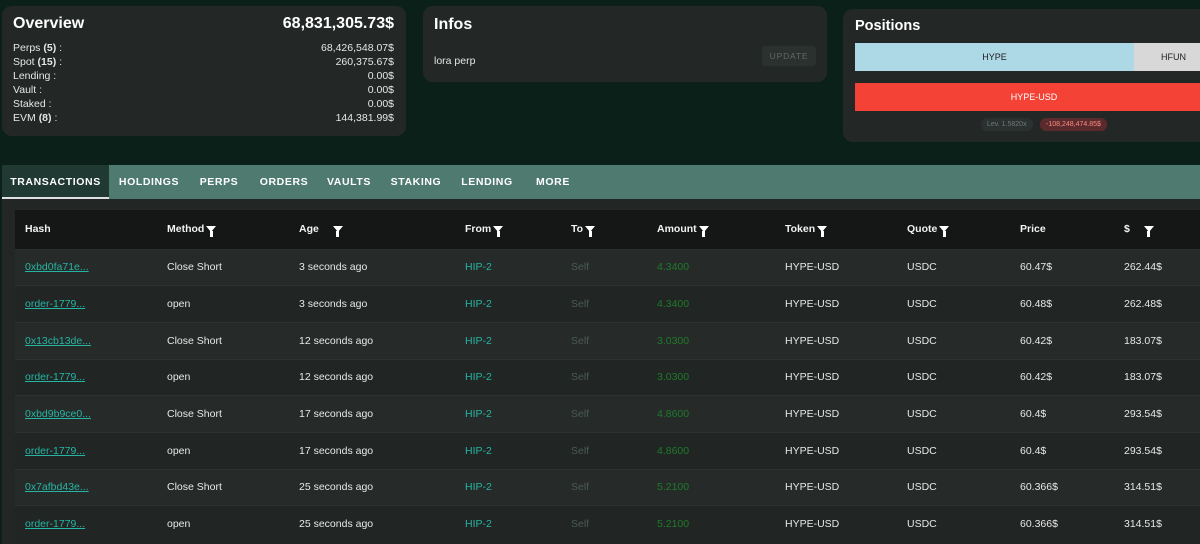  I want to click on tab-more: MORE, so click(553, 182).